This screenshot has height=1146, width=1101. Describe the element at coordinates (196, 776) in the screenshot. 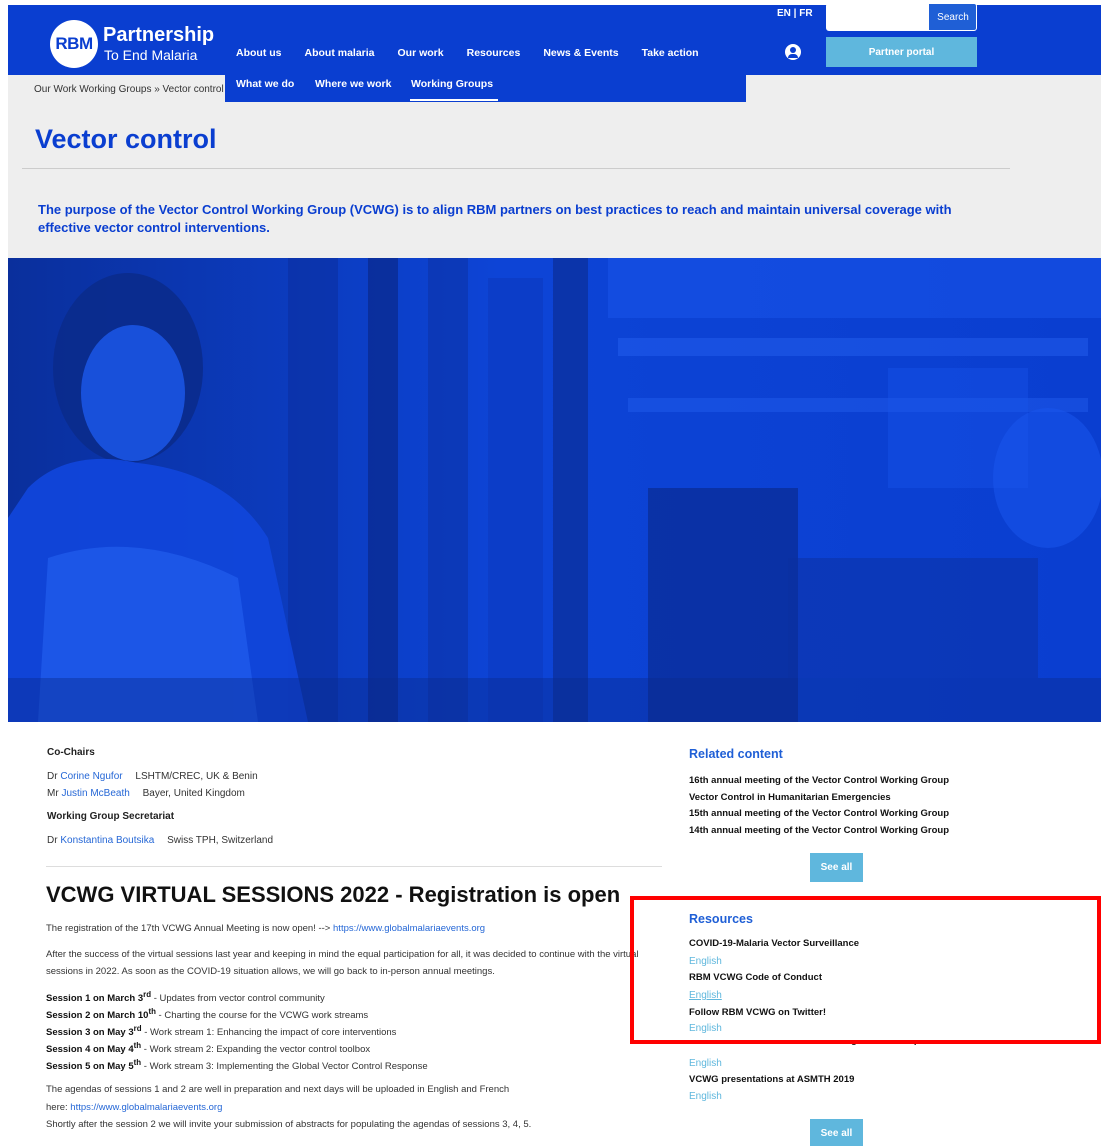

I see `person-org: LSHTM/CREC, UK & Benin` at that location.